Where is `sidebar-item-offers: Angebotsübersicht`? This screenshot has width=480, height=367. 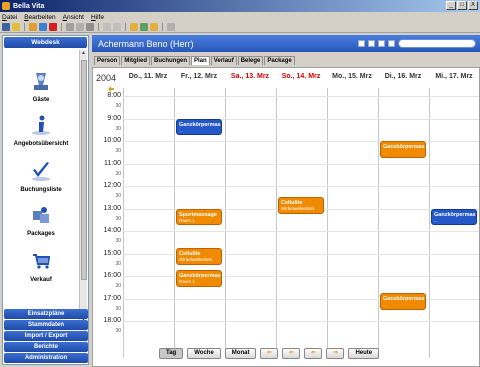 sidebar-item-offers: Angebotsübersicht is located at coordinates (41, 130).